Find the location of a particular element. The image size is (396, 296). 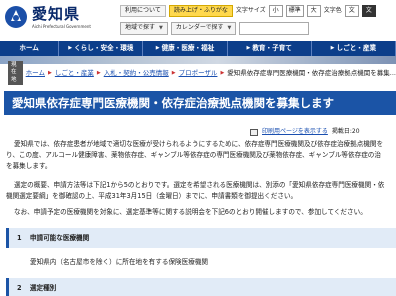

site-search-input is located at coordinates (274, 28).